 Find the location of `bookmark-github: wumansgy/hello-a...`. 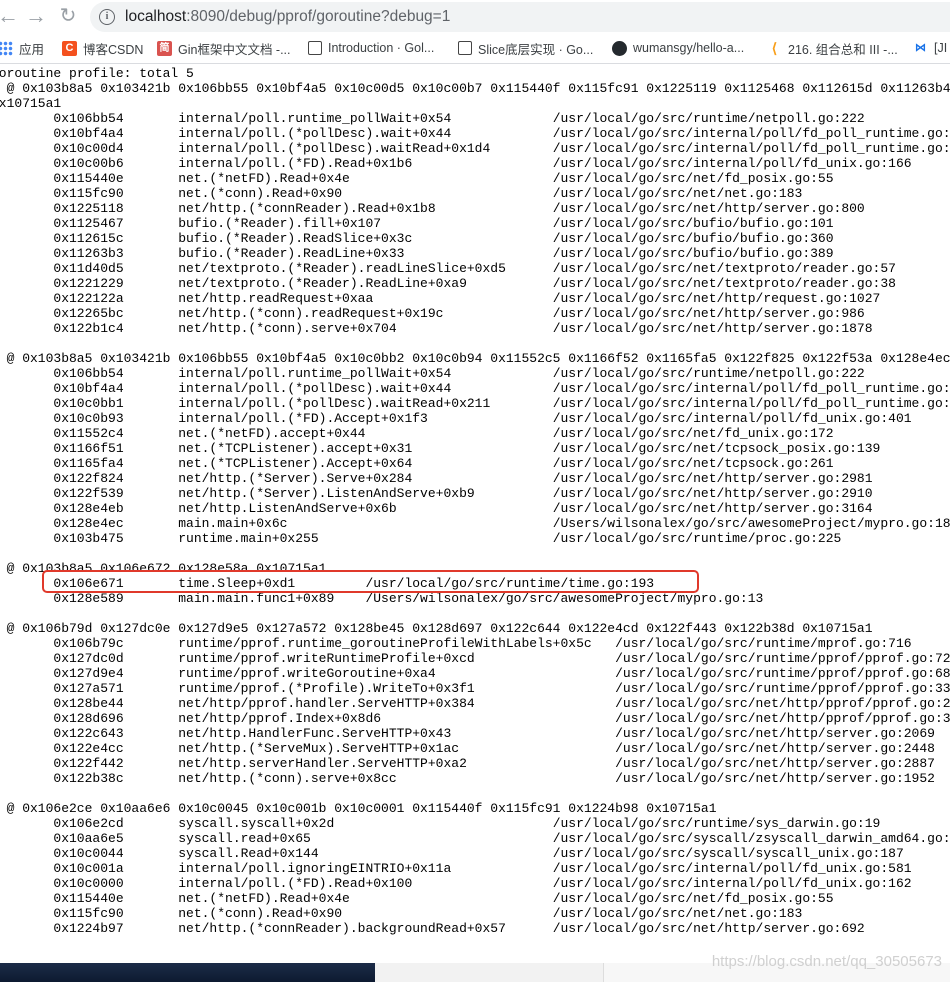

bookmark-github: wumansgy/hello-a... is located at coordinates (678, 48).